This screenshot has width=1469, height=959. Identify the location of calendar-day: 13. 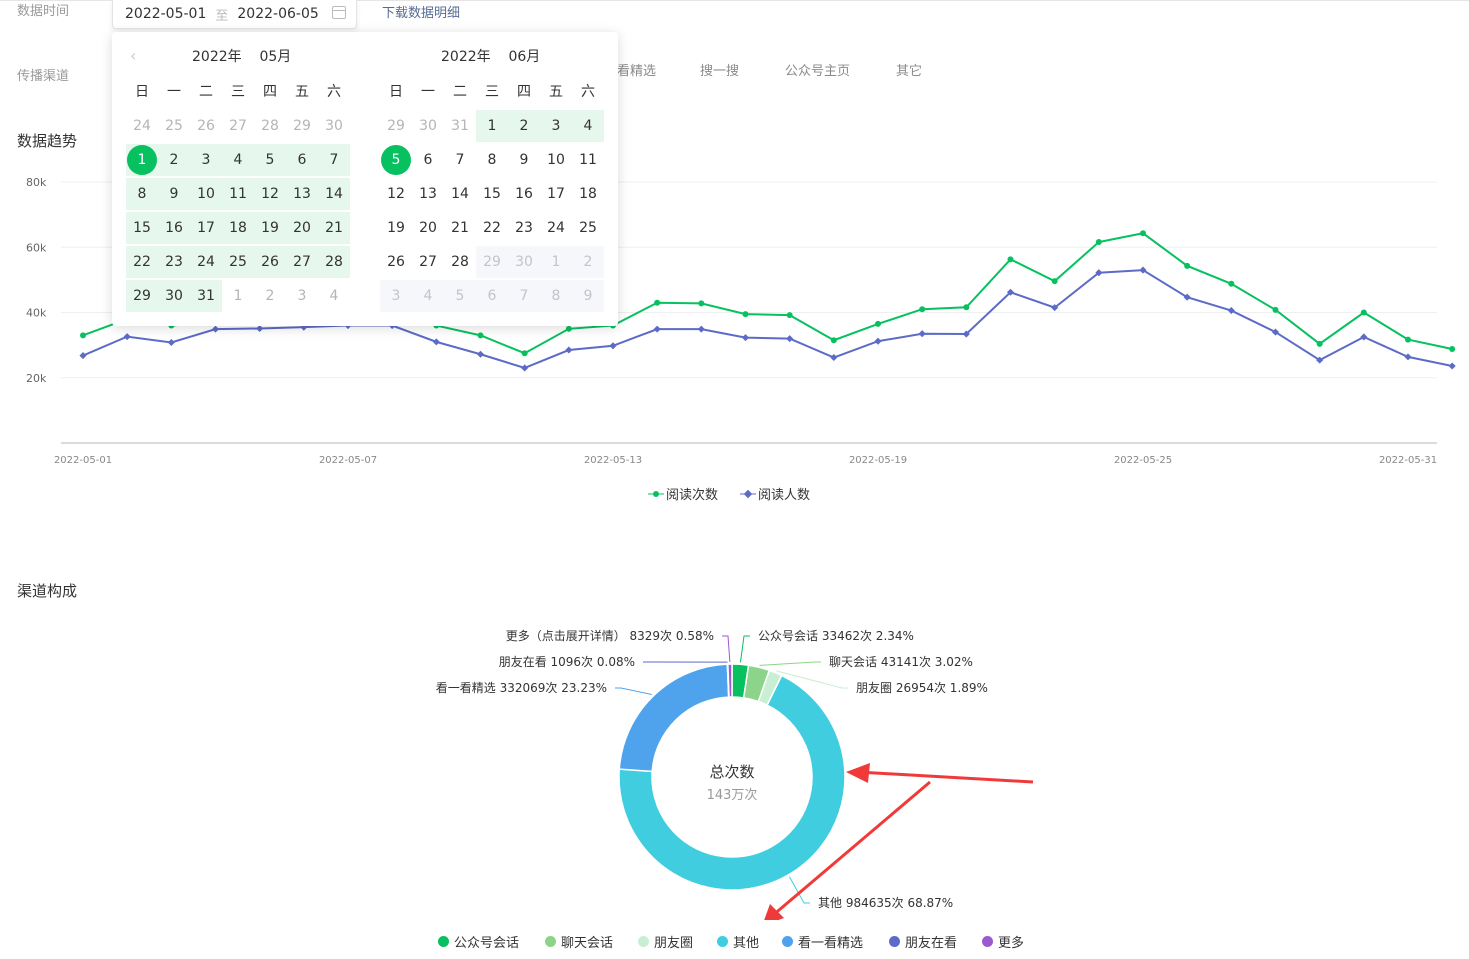
(302, 194).